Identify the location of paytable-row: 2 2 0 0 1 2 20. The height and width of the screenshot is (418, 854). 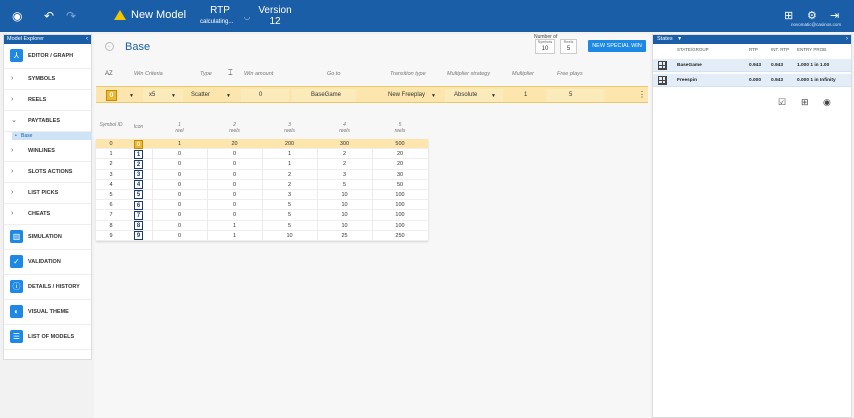
(262, 164).